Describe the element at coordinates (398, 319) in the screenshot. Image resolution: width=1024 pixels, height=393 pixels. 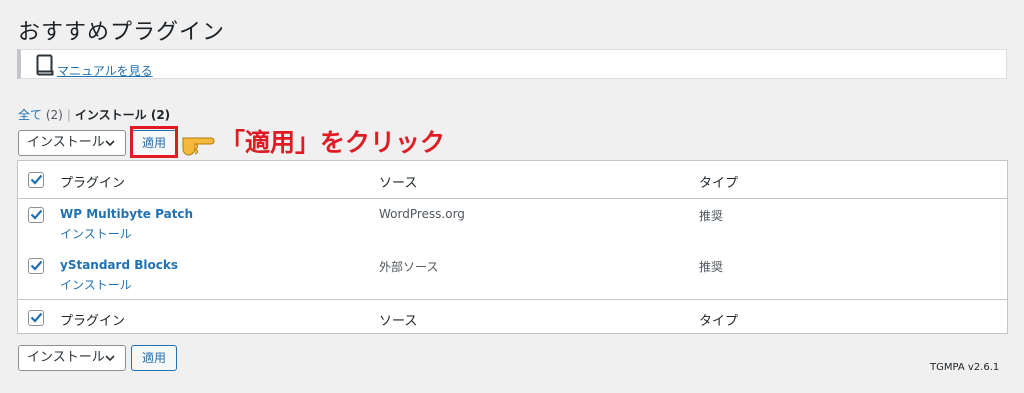
I see `column-footer-source: ソース` at that location.